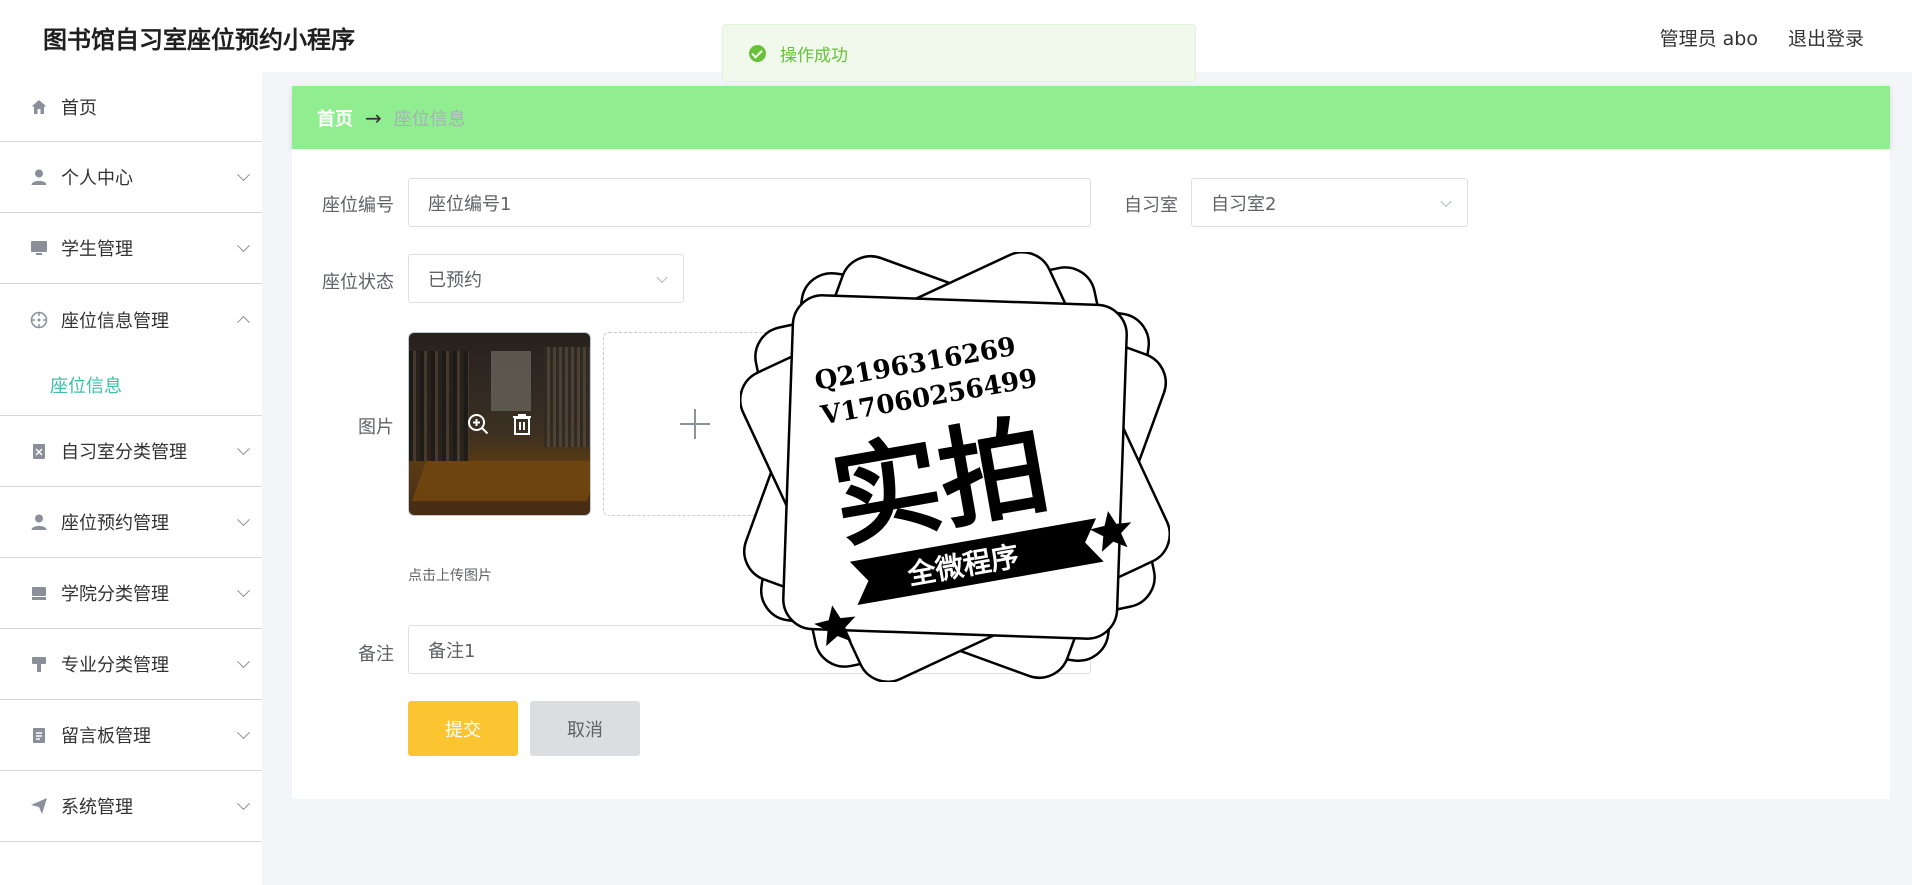 The image size is (1912, 885). I want to click on upload-button, so click(694, 424).